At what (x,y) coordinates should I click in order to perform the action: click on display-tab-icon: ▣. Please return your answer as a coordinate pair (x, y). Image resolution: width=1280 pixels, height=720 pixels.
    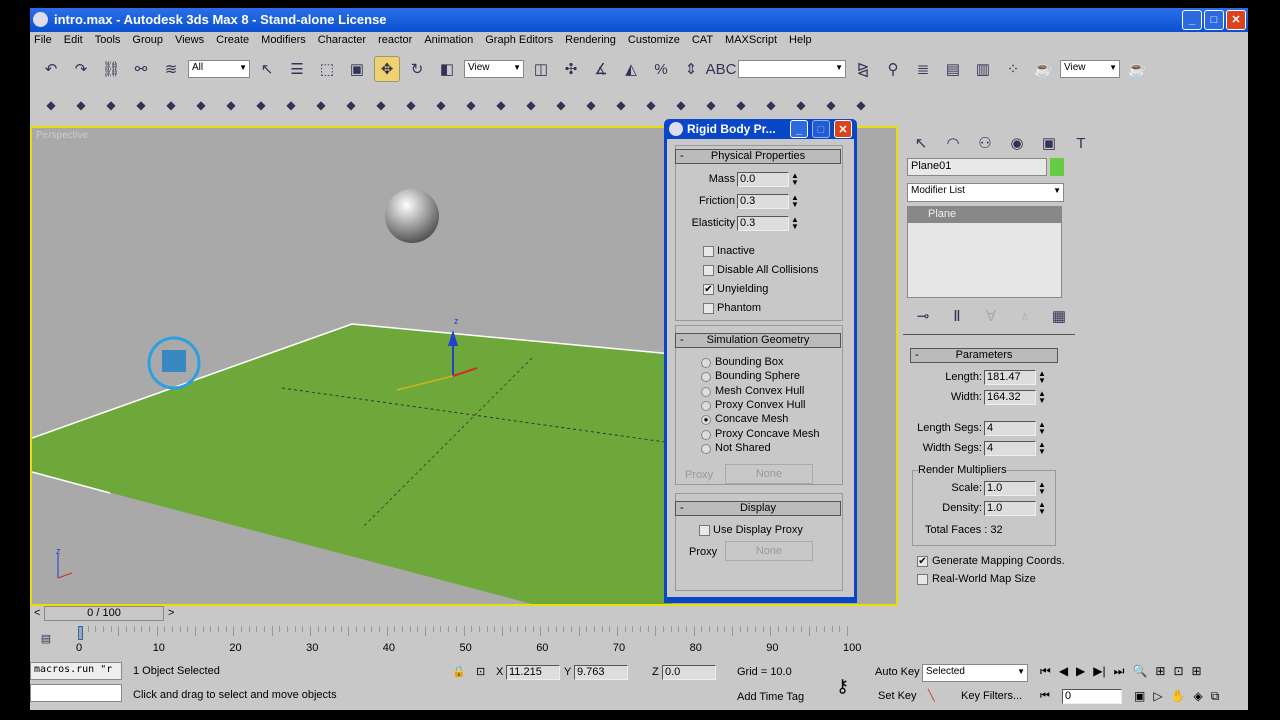
    Looking at the image, I should click on (1049, 143).